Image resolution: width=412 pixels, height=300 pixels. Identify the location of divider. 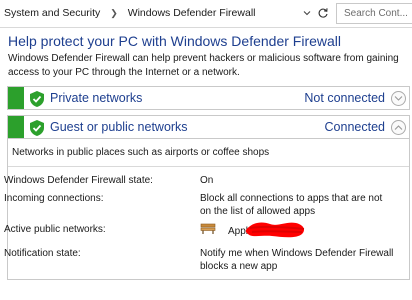
(208, 166).